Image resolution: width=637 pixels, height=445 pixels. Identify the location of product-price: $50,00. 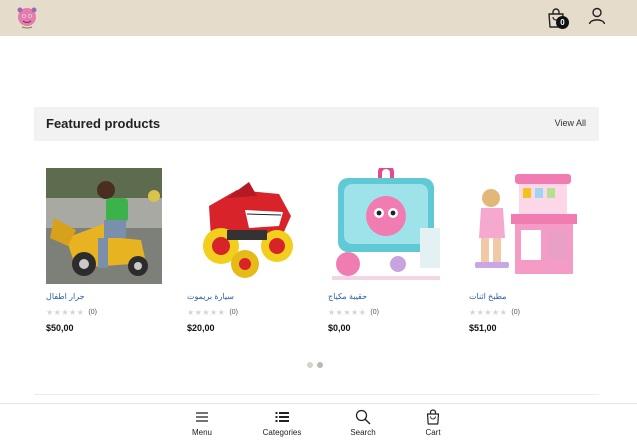
(60, 328).